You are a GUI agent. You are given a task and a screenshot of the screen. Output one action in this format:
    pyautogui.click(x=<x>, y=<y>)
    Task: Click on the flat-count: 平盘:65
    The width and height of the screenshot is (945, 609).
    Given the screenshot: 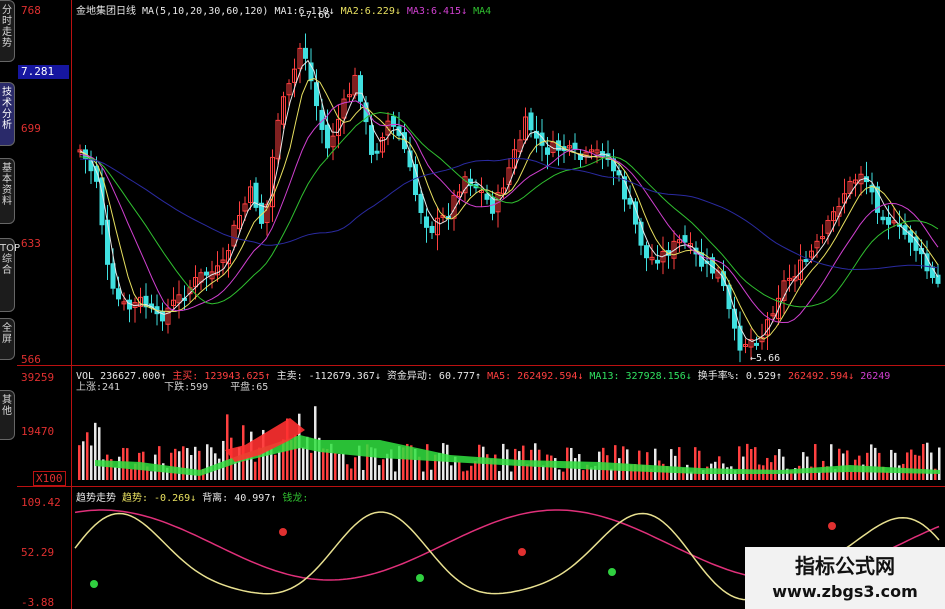 What is the action you would take?
    pyautogui.click(x=249, y=387)
    